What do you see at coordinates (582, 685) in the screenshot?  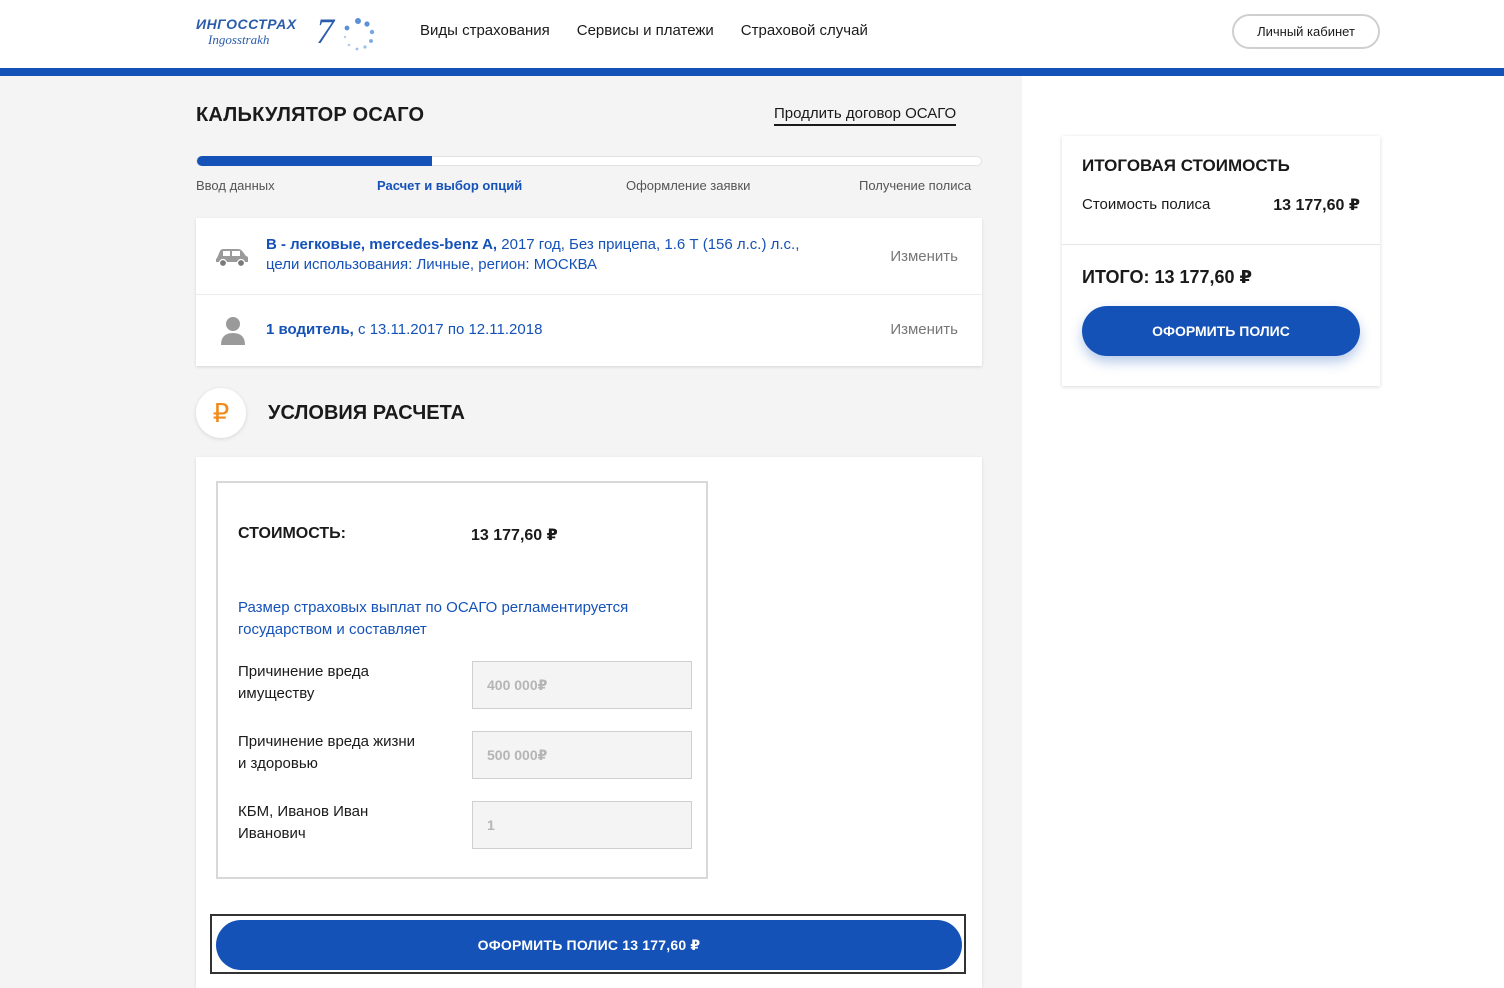 I see `property-damage-field: 400 000₽` at bounding box center [582, 685].